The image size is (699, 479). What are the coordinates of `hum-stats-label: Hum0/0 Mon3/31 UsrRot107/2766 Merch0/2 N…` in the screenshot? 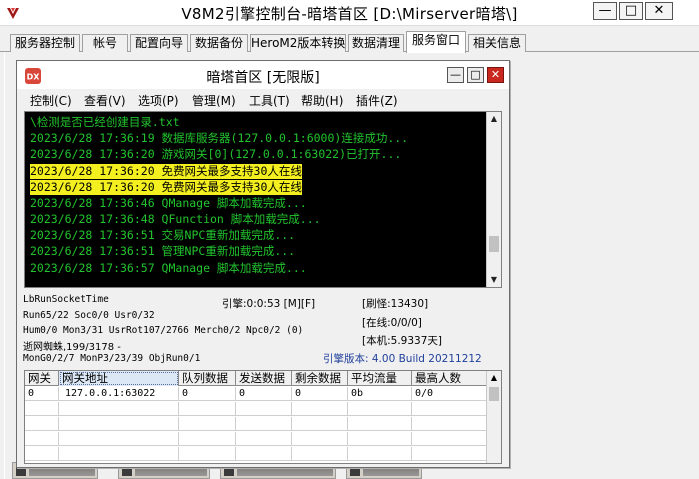 It's located at (163, 330).